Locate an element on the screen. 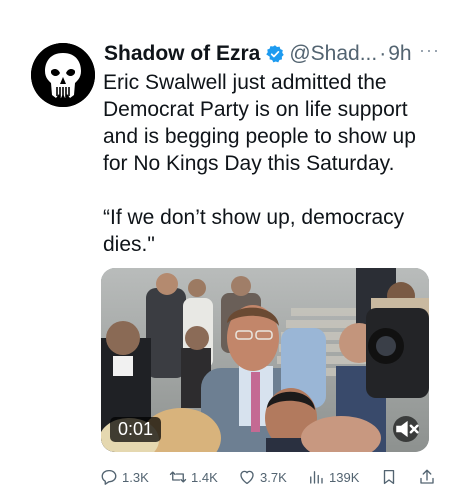  like-count: 3.7K is located at coordinates (273, 477).